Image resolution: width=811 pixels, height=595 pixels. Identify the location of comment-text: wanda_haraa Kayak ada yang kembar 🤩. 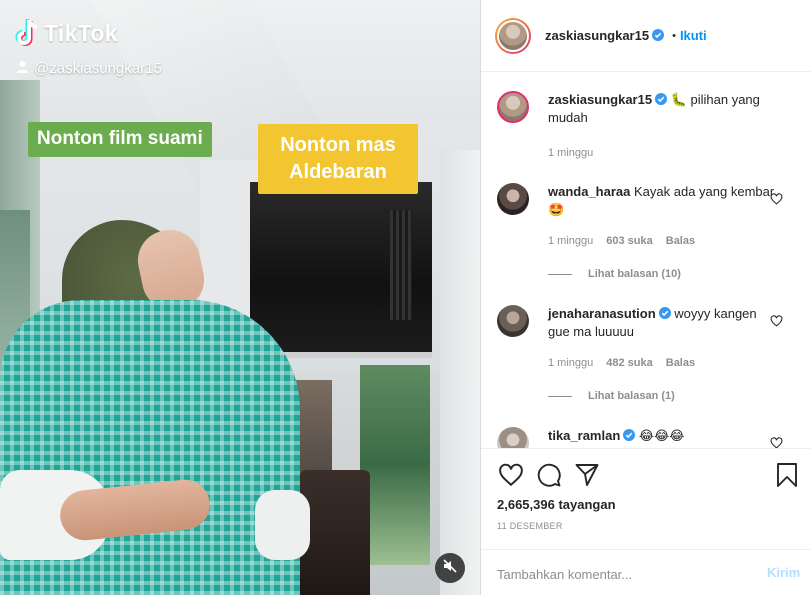
(663, 201).